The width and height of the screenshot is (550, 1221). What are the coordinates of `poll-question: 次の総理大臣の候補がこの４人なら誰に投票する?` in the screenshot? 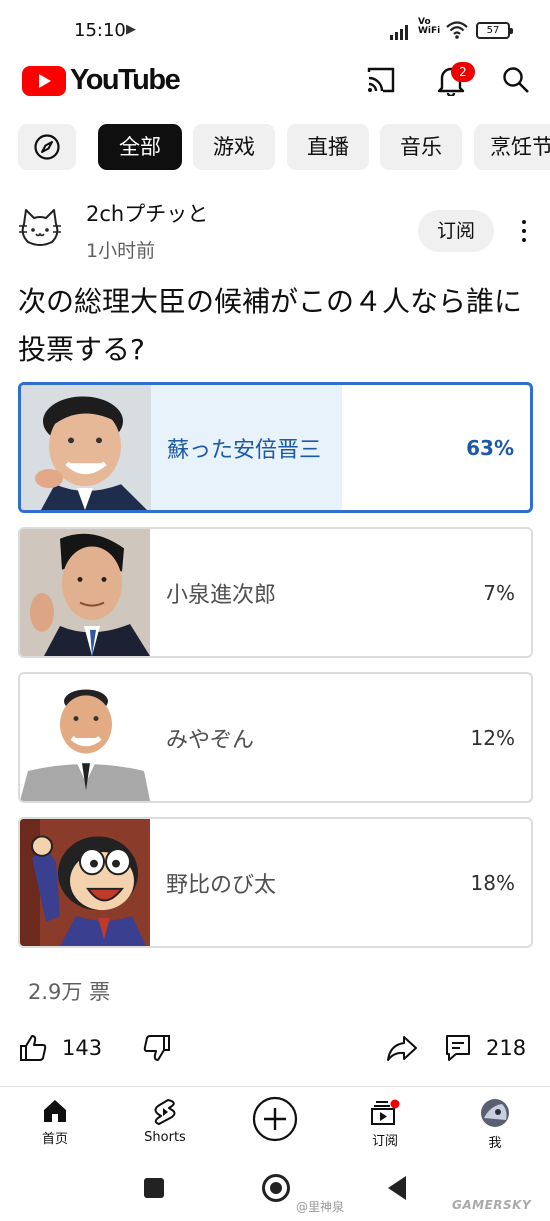 It's located at (270, 325).